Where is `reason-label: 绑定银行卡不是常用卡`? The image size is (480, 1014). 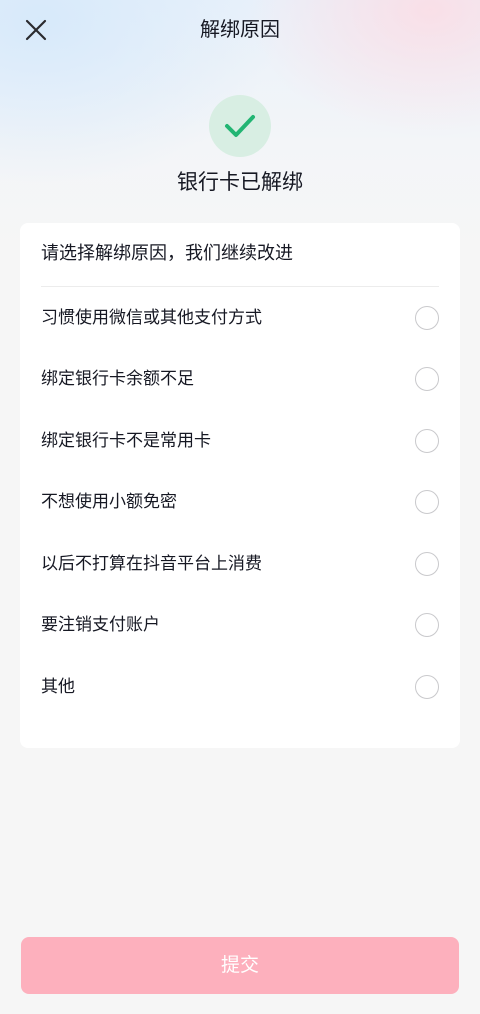
reason-label: 绑定银行卡不是常用卡 is located at coordinates (126, 440).